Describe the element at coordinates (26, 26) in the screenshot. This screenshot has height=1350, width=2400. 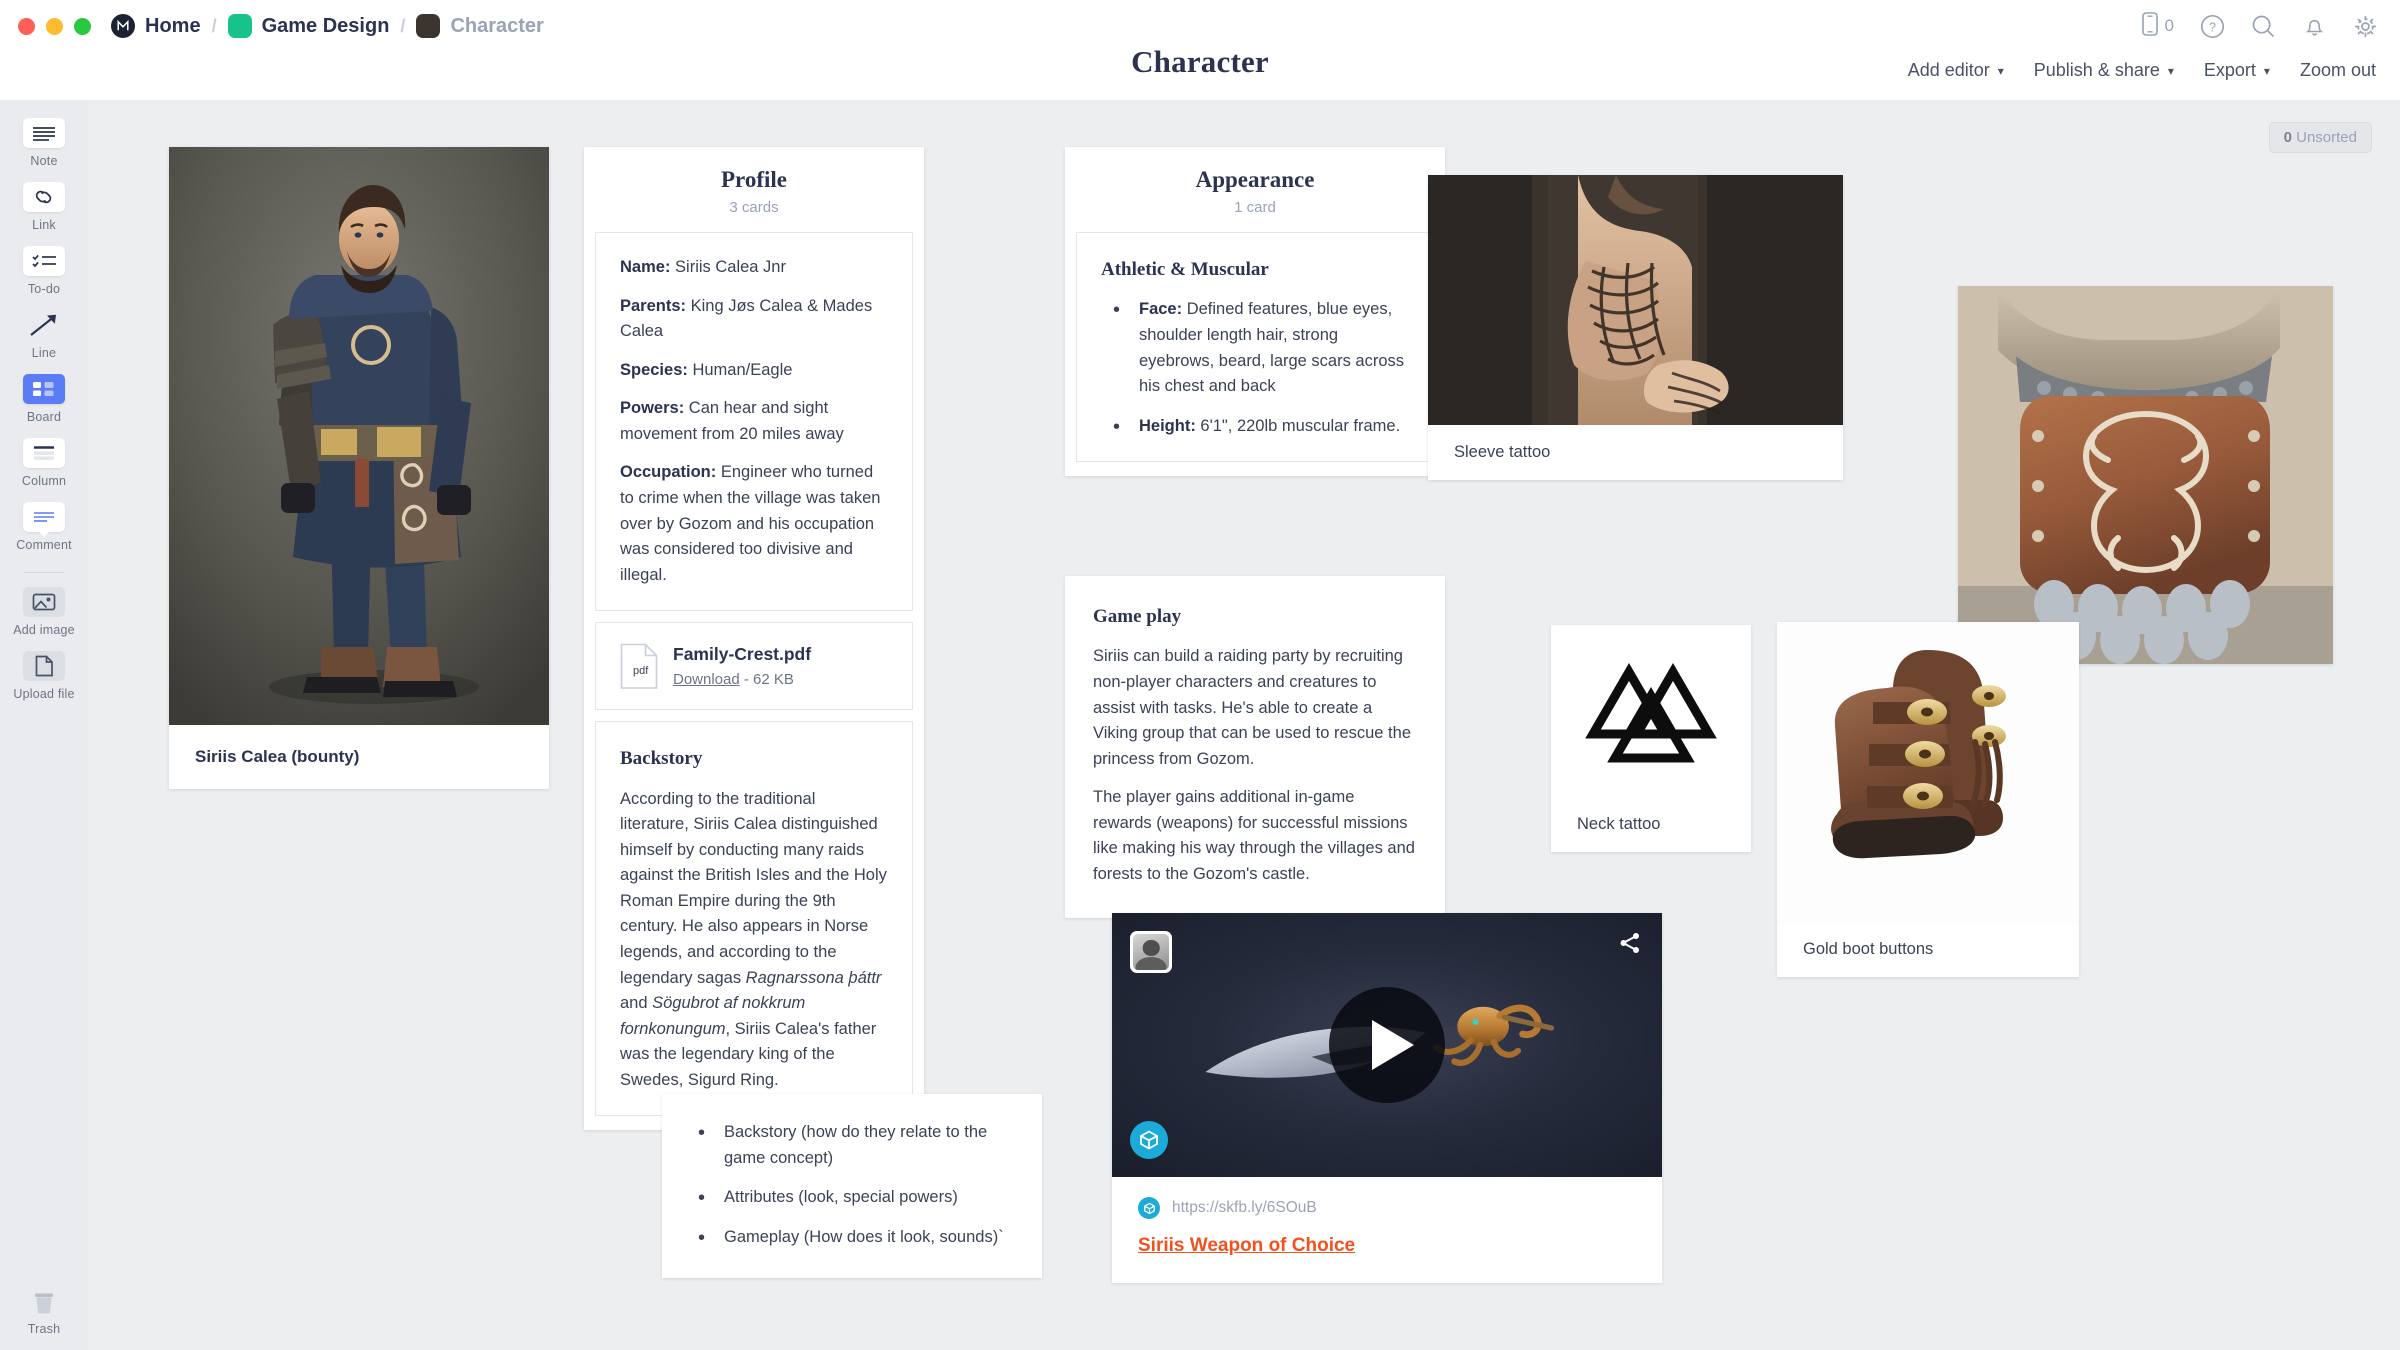
I see `close-window-button` at that location.